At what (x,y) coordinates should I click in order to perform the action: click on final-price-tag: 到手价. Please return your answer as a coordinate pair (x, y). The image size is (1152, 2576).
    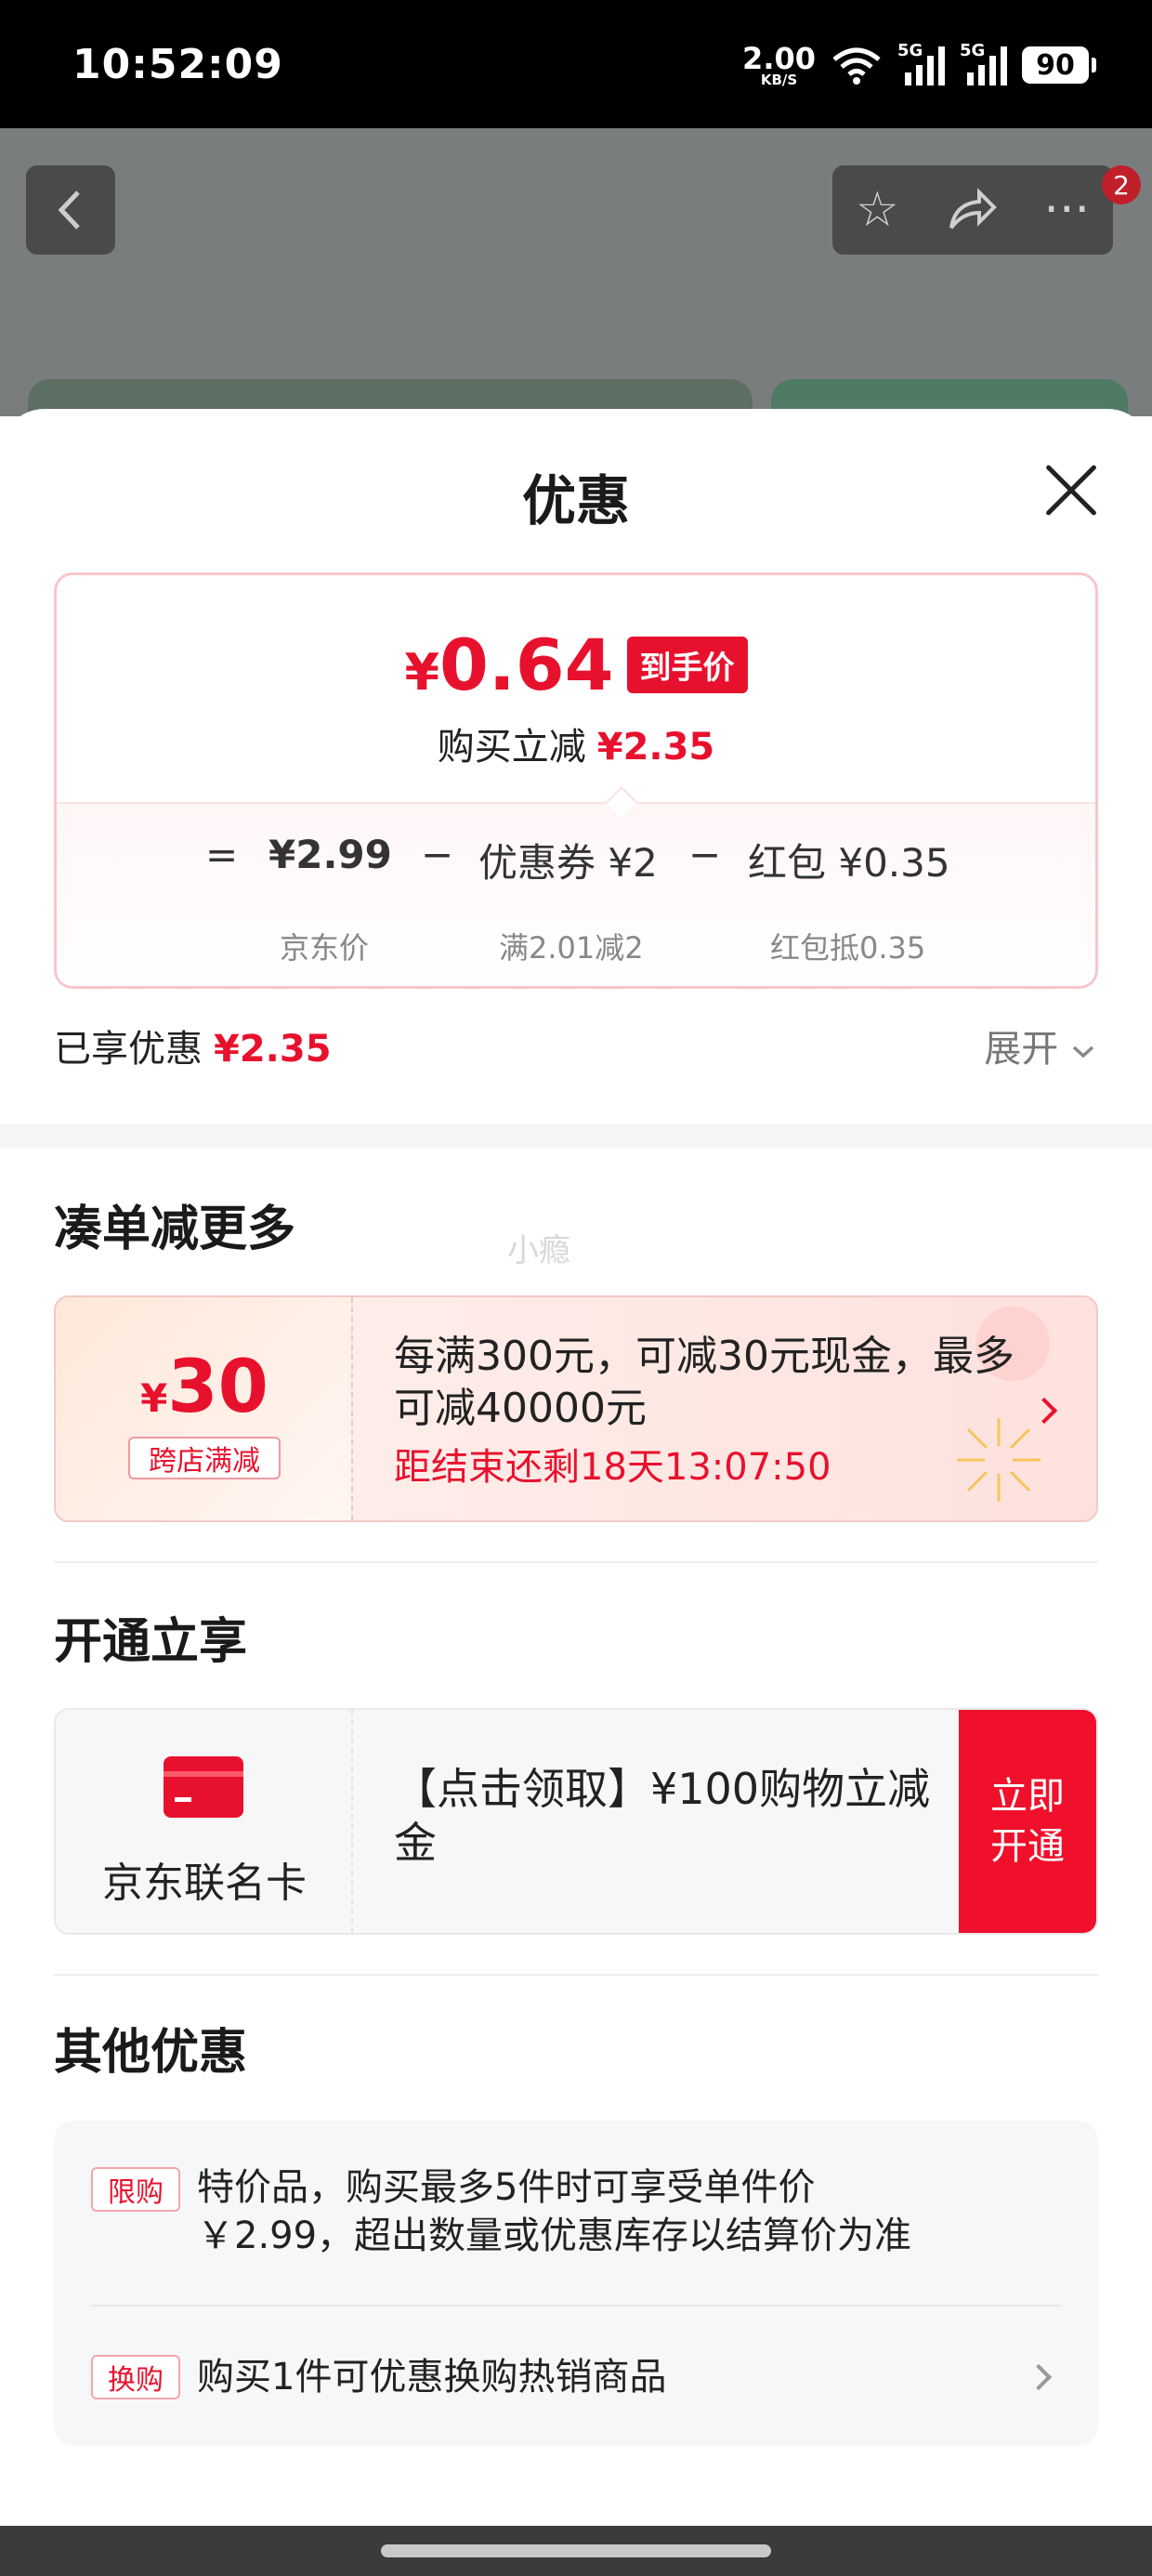
    Looking at the image, I should click on (687, 665).